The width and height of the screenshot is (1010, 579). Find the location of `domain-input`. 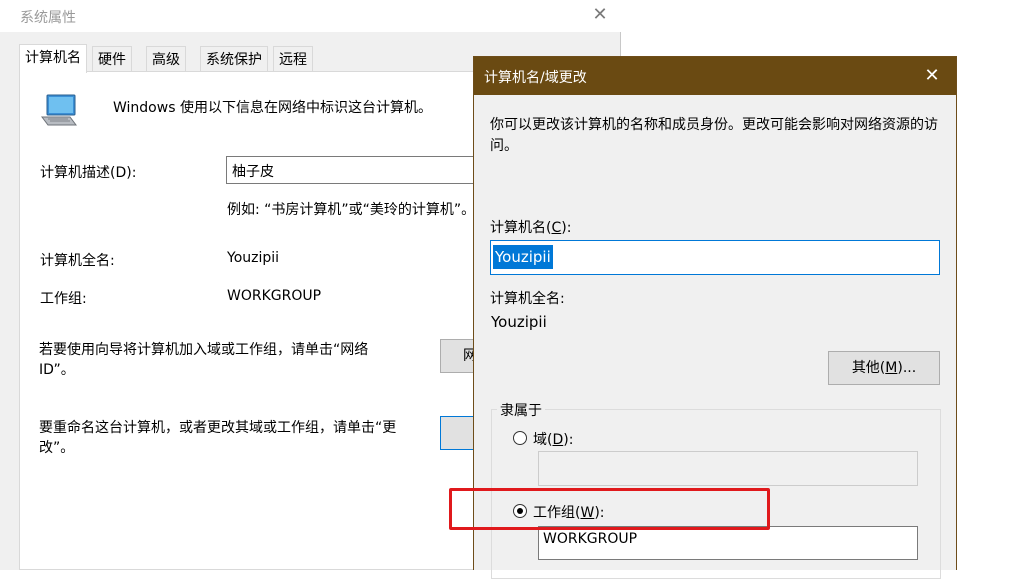

domain-input is located at coordinates (728, 468).